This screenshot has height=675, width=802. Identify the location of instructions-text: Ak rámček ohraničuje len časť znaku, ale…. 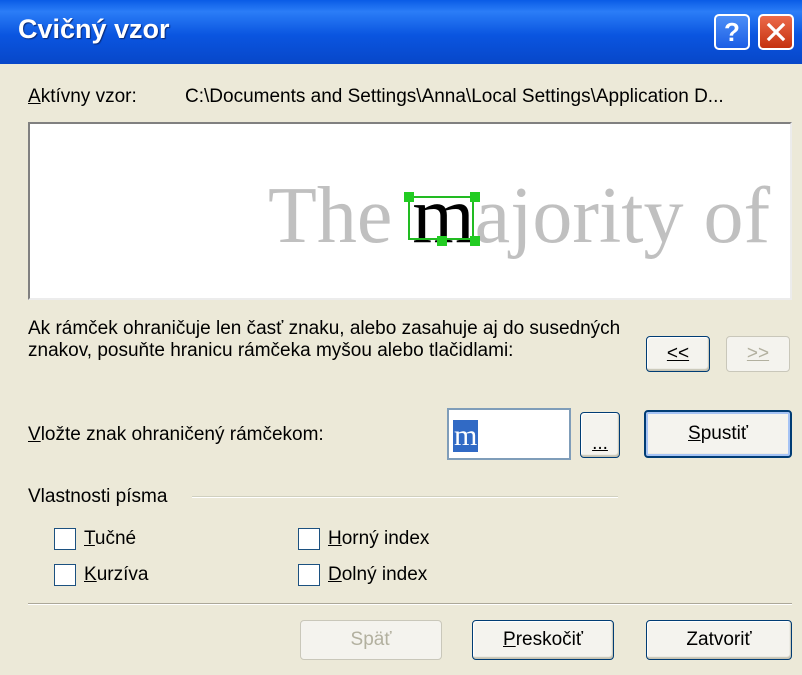
(324, 339).